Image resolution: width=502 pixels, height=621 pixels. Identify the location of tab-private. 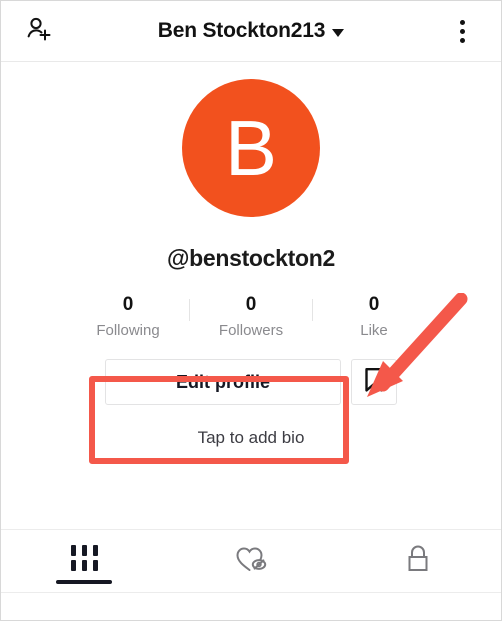
(417, 561).